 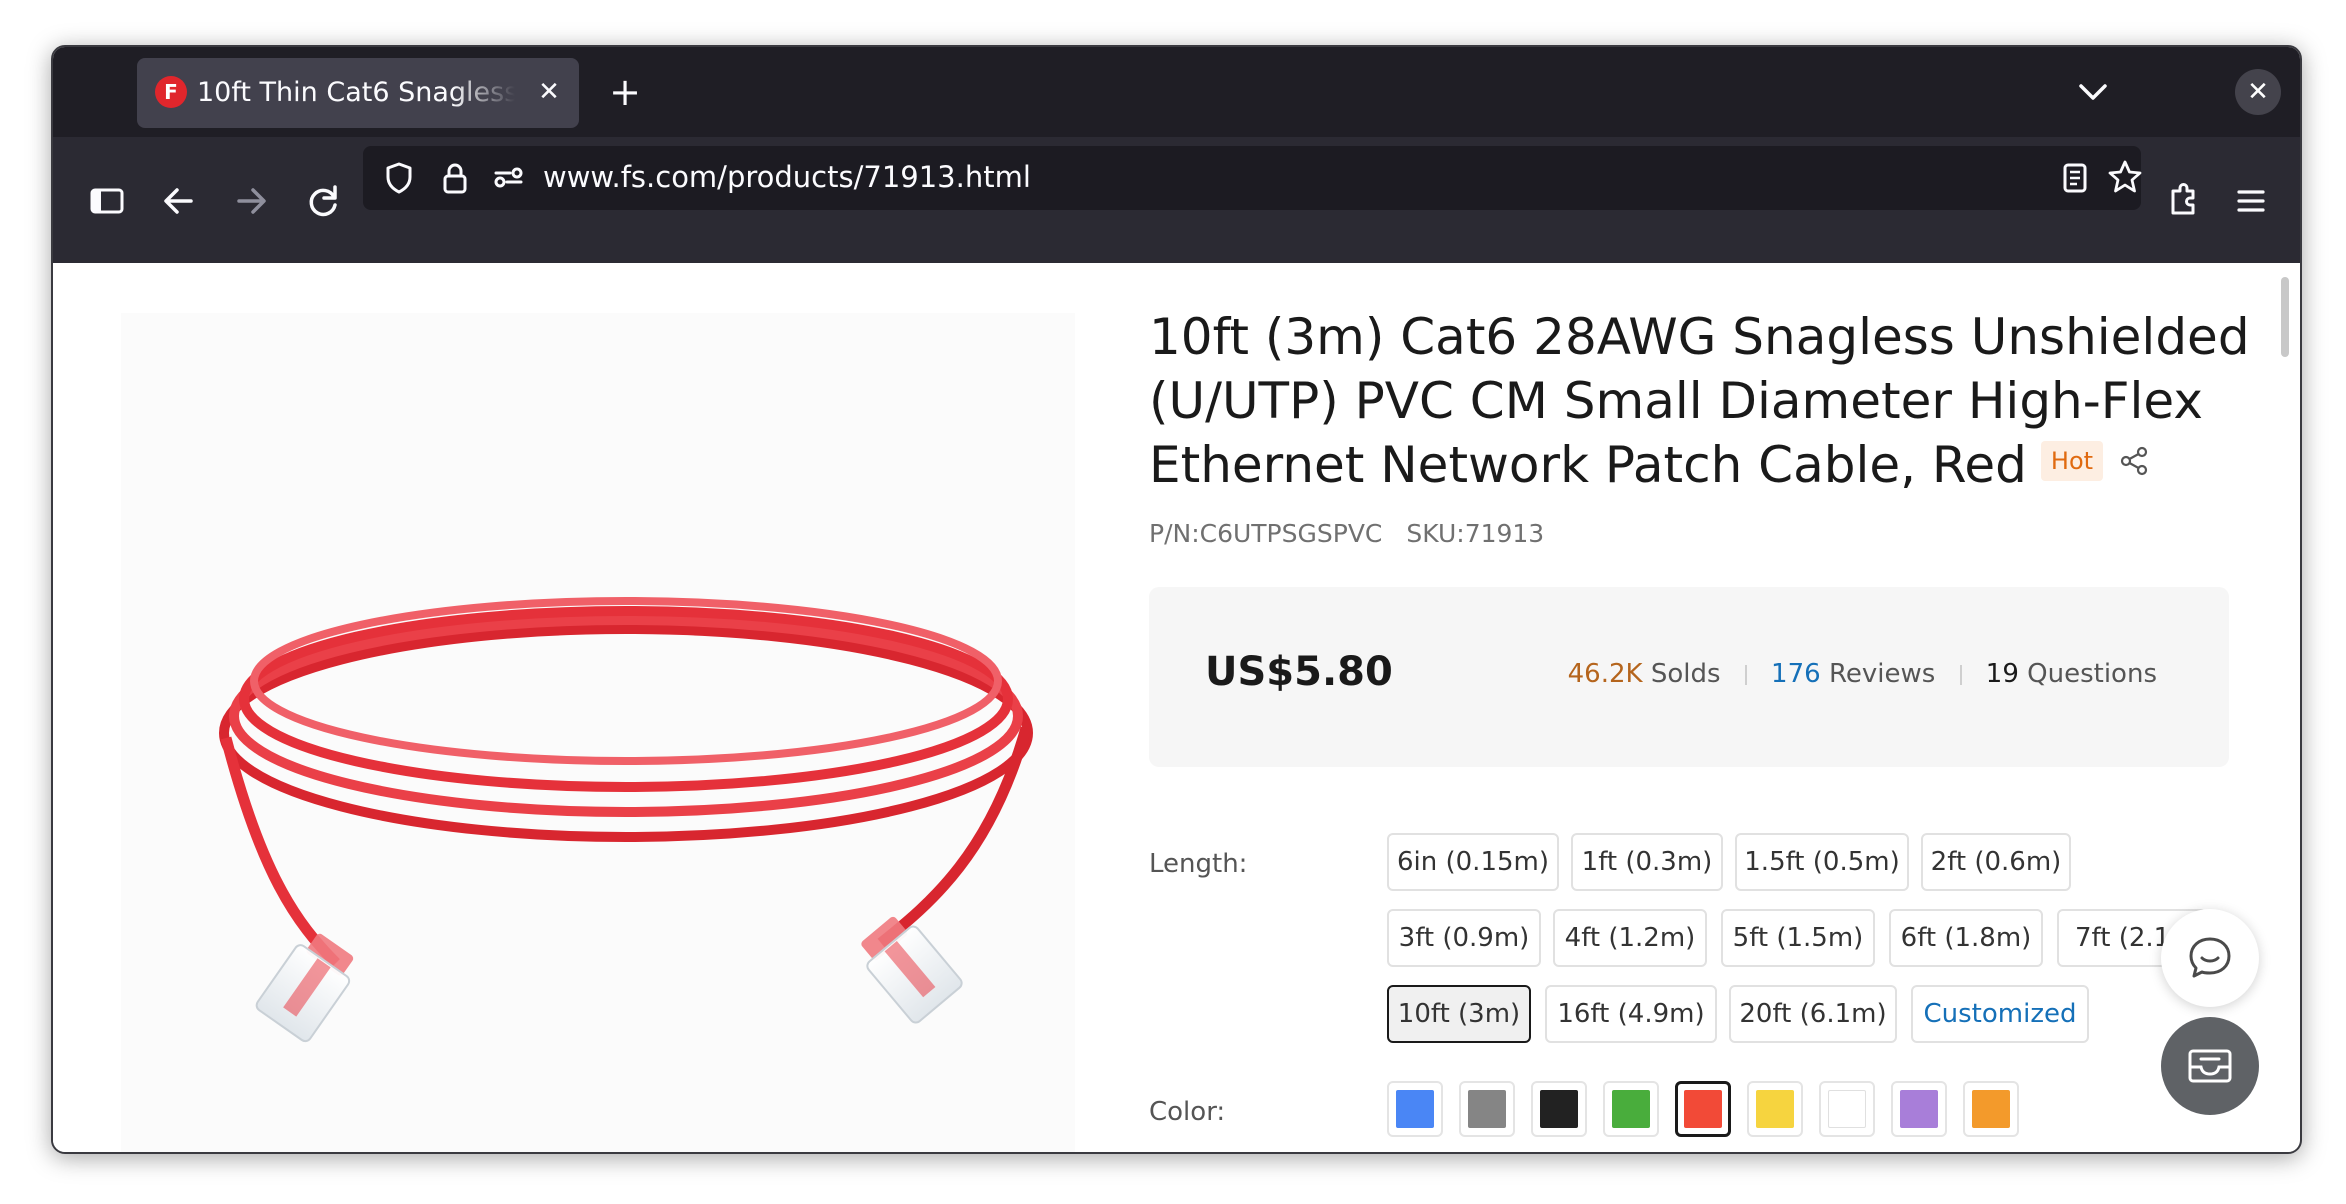 I want to click on bookmark-star-icon, so click(x=2125, y=177).